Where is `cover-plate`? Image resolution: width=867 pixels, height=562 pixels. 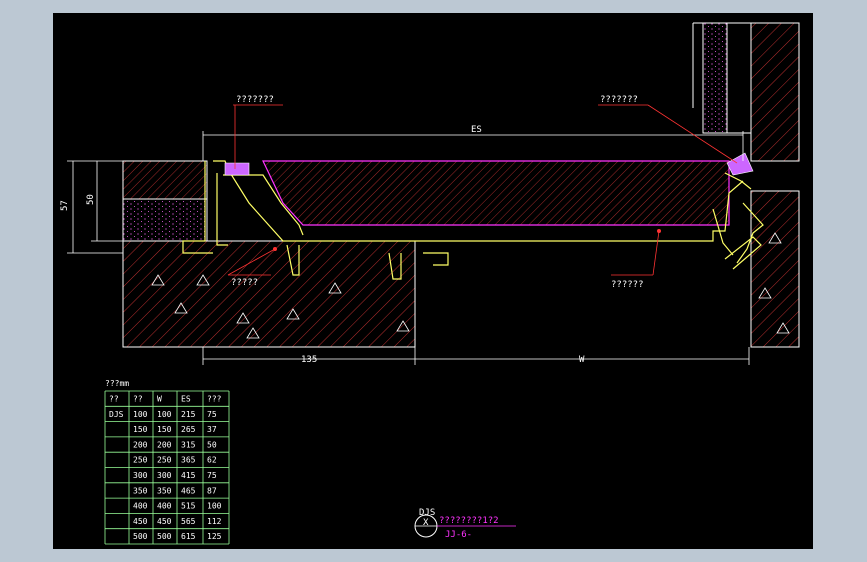 cover-plate is located at coordinates (496, 193).